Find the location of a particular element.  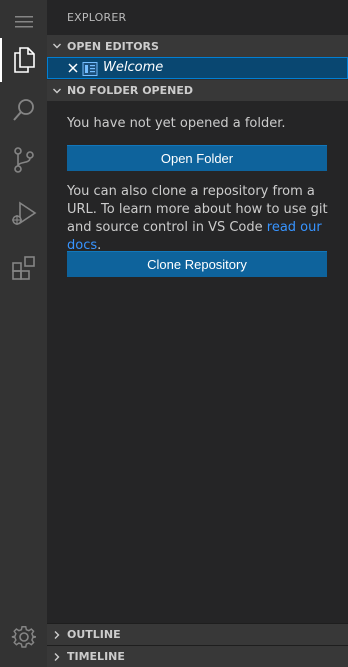

menu-icon is located at coordinates (23, 22).